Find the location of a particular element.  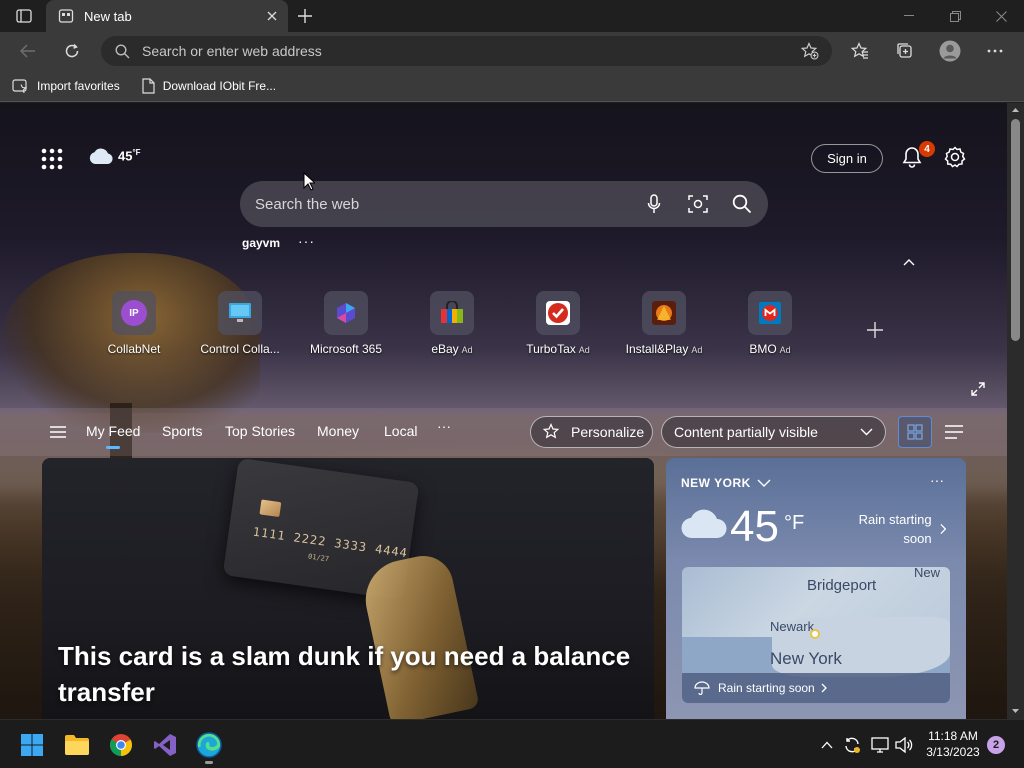

taskbar-chrome is located at coordinates (121, 745).